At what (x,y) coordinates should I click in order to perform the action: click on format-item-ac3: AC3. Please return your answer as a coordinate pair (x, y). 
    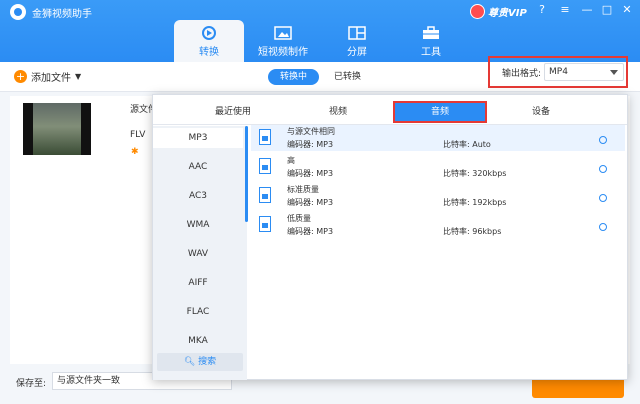
    Looking at the image, I should click on (198, 196).